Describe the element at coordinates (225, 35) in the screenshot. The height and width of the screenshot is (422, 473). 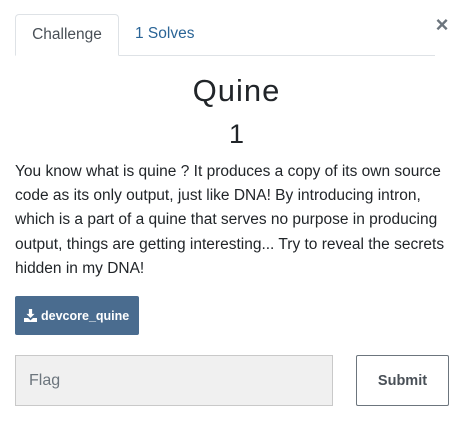
I see `tab-bar: Challenge 1 Solves` at that location.